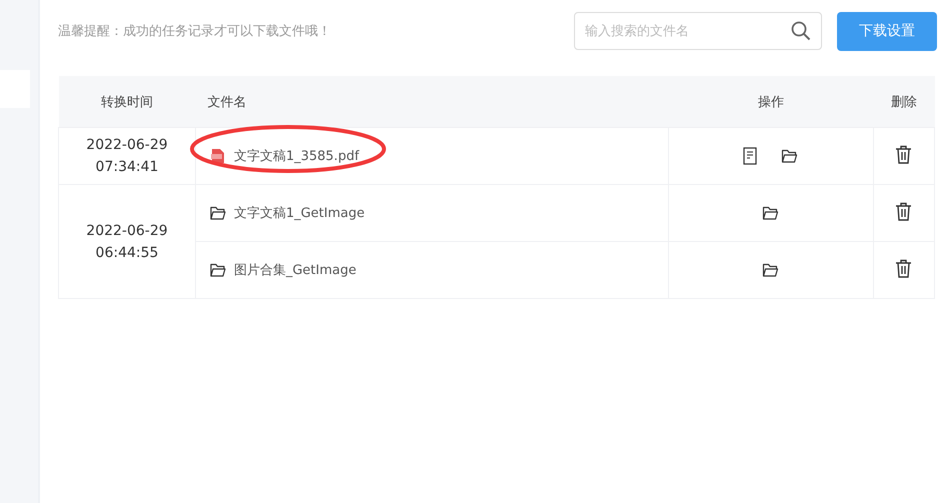  What do you see at coordinates (771, 102) in the screenshot?
I see `column-header: 操作` at bounding box center [771, 102].